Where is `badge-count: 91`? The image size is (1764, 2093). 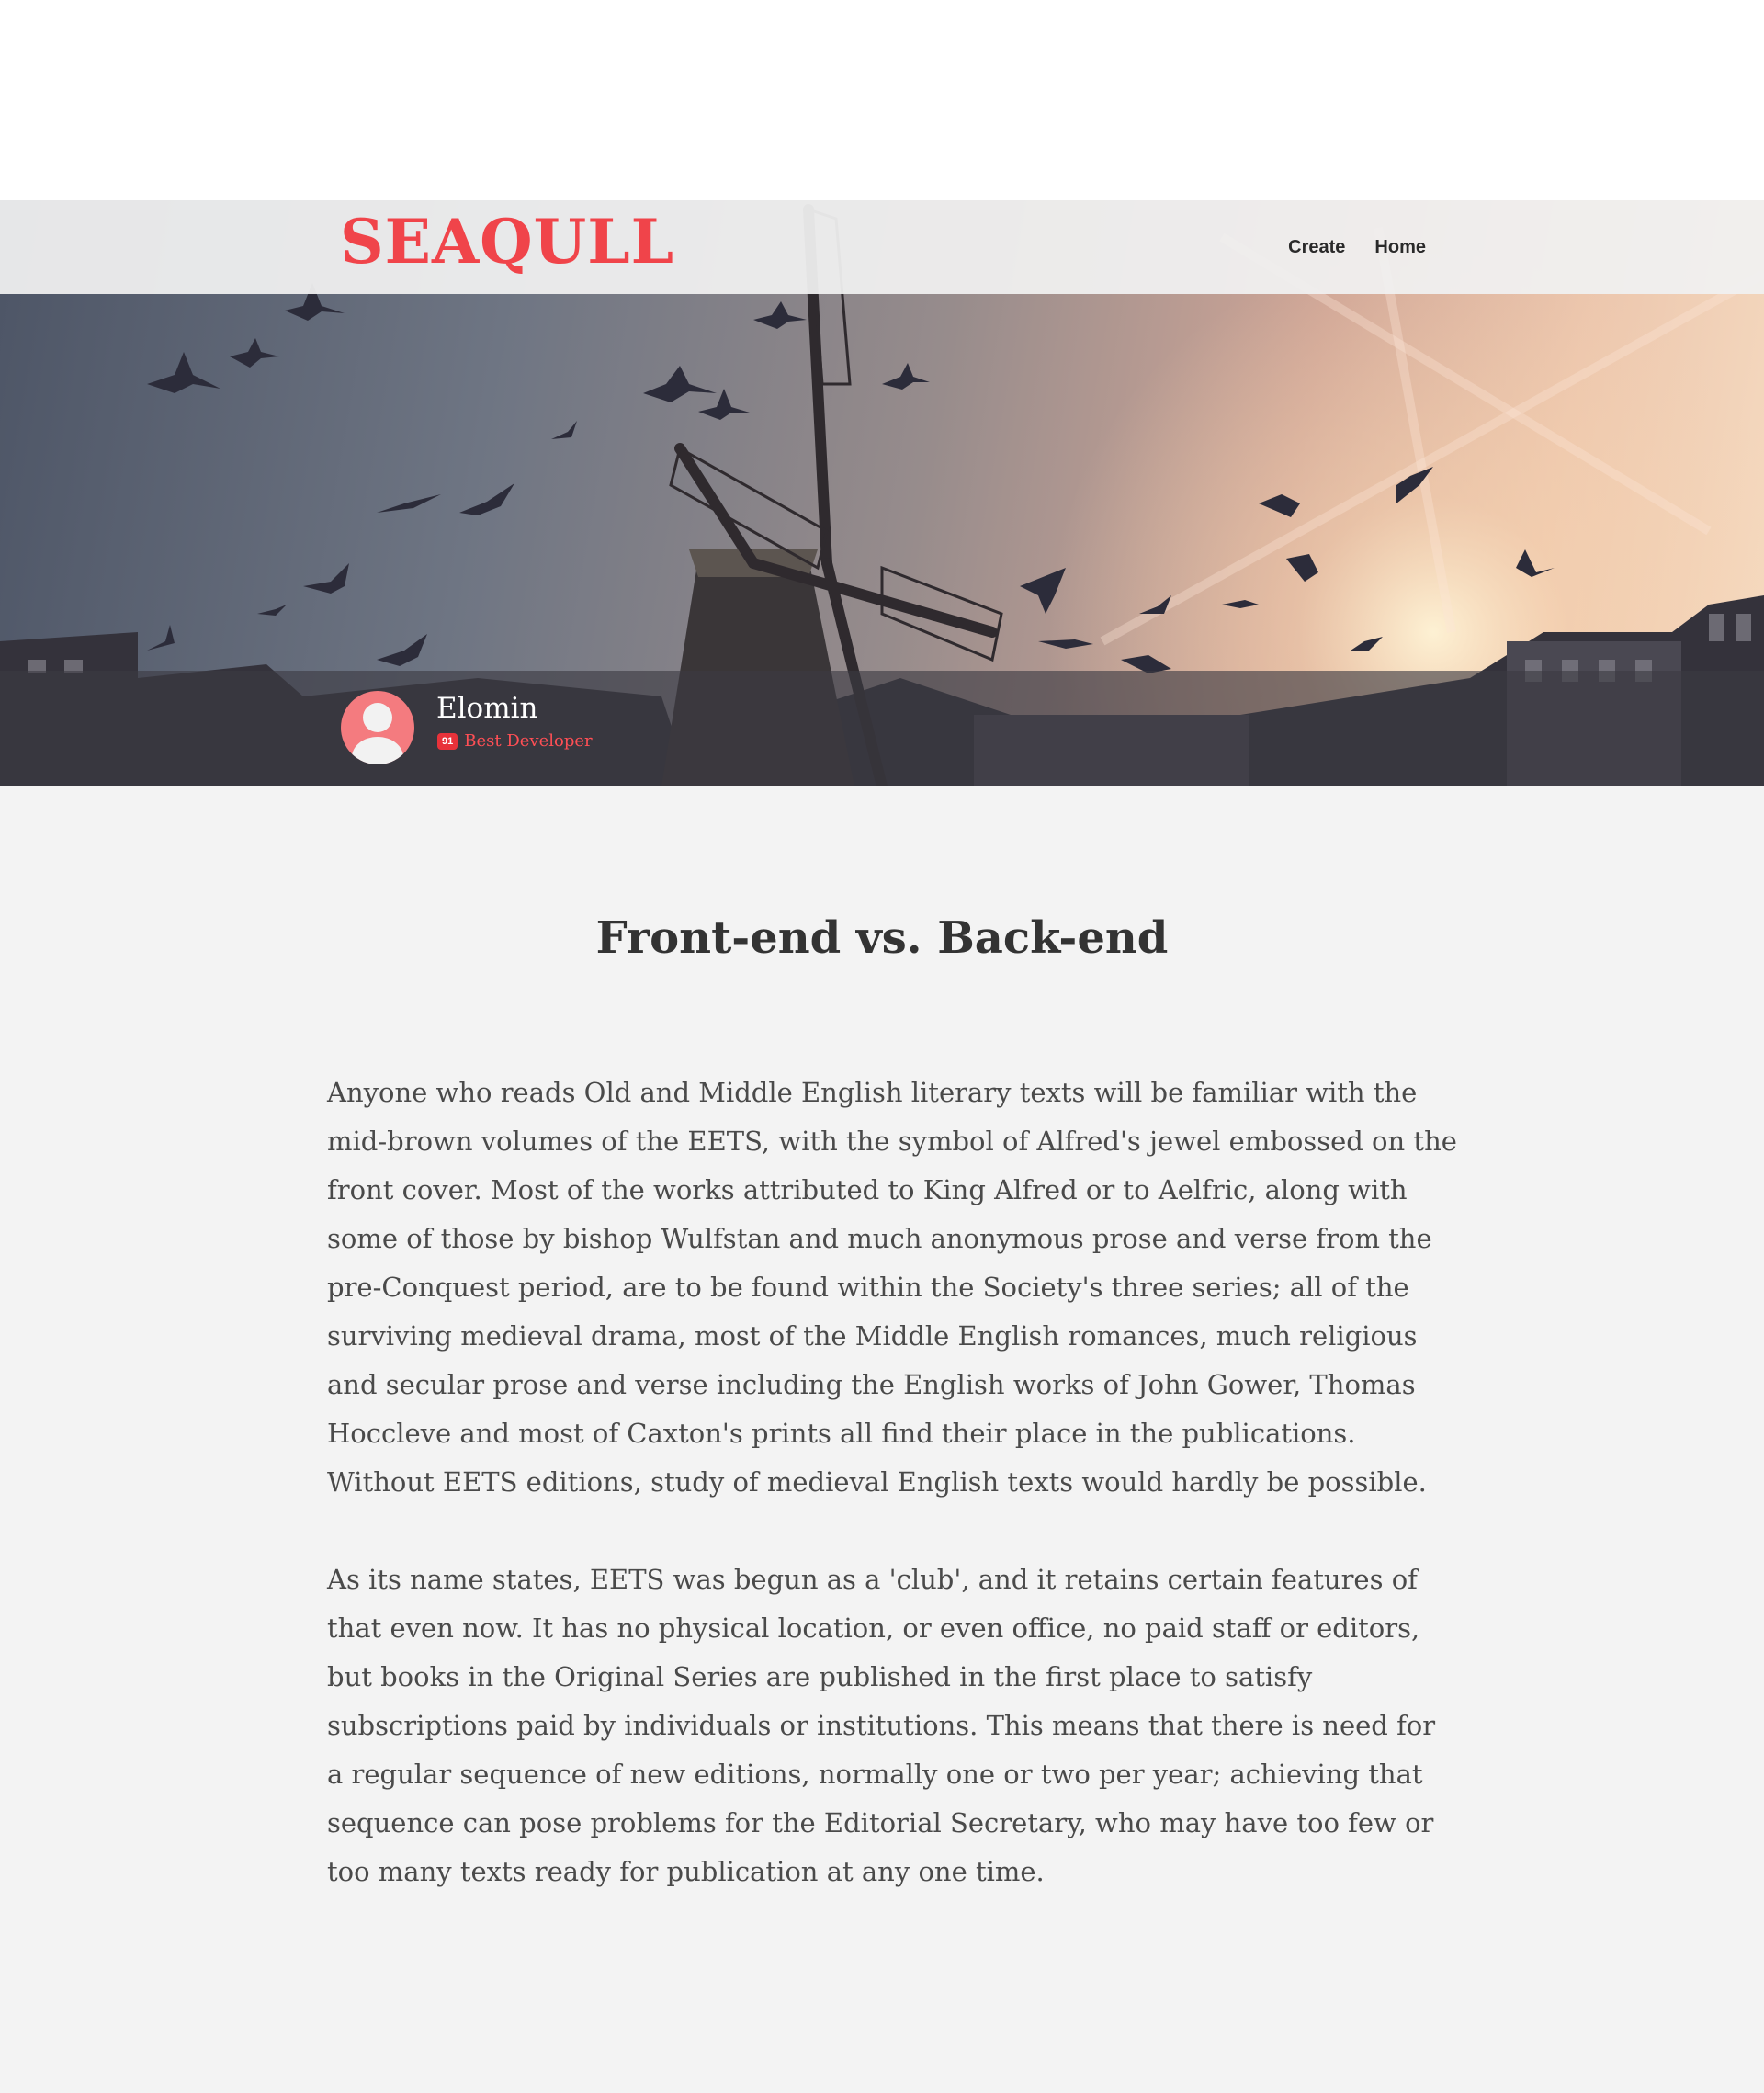
badge-count: 91 is located at coordinates (447, 741).